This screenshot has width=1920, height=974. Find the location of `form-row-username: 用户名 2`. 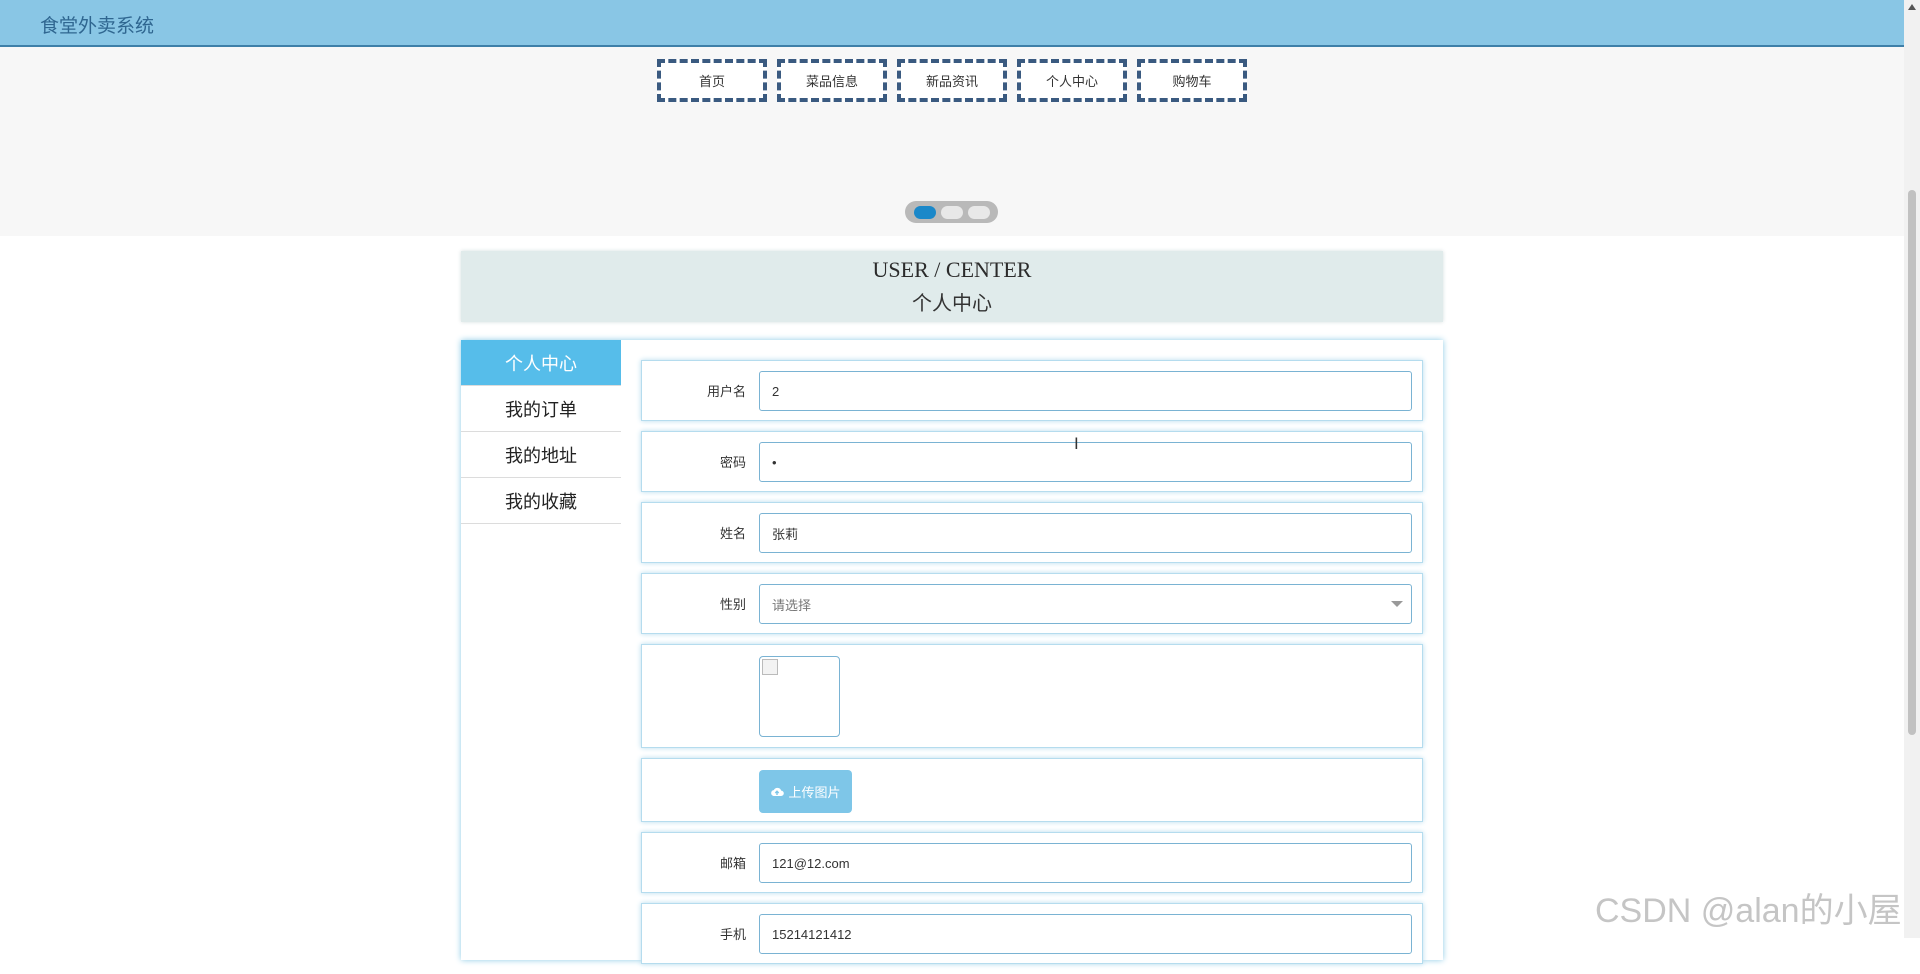

form-row-username: 用户名 2 is located at coordinates (1032, 390).